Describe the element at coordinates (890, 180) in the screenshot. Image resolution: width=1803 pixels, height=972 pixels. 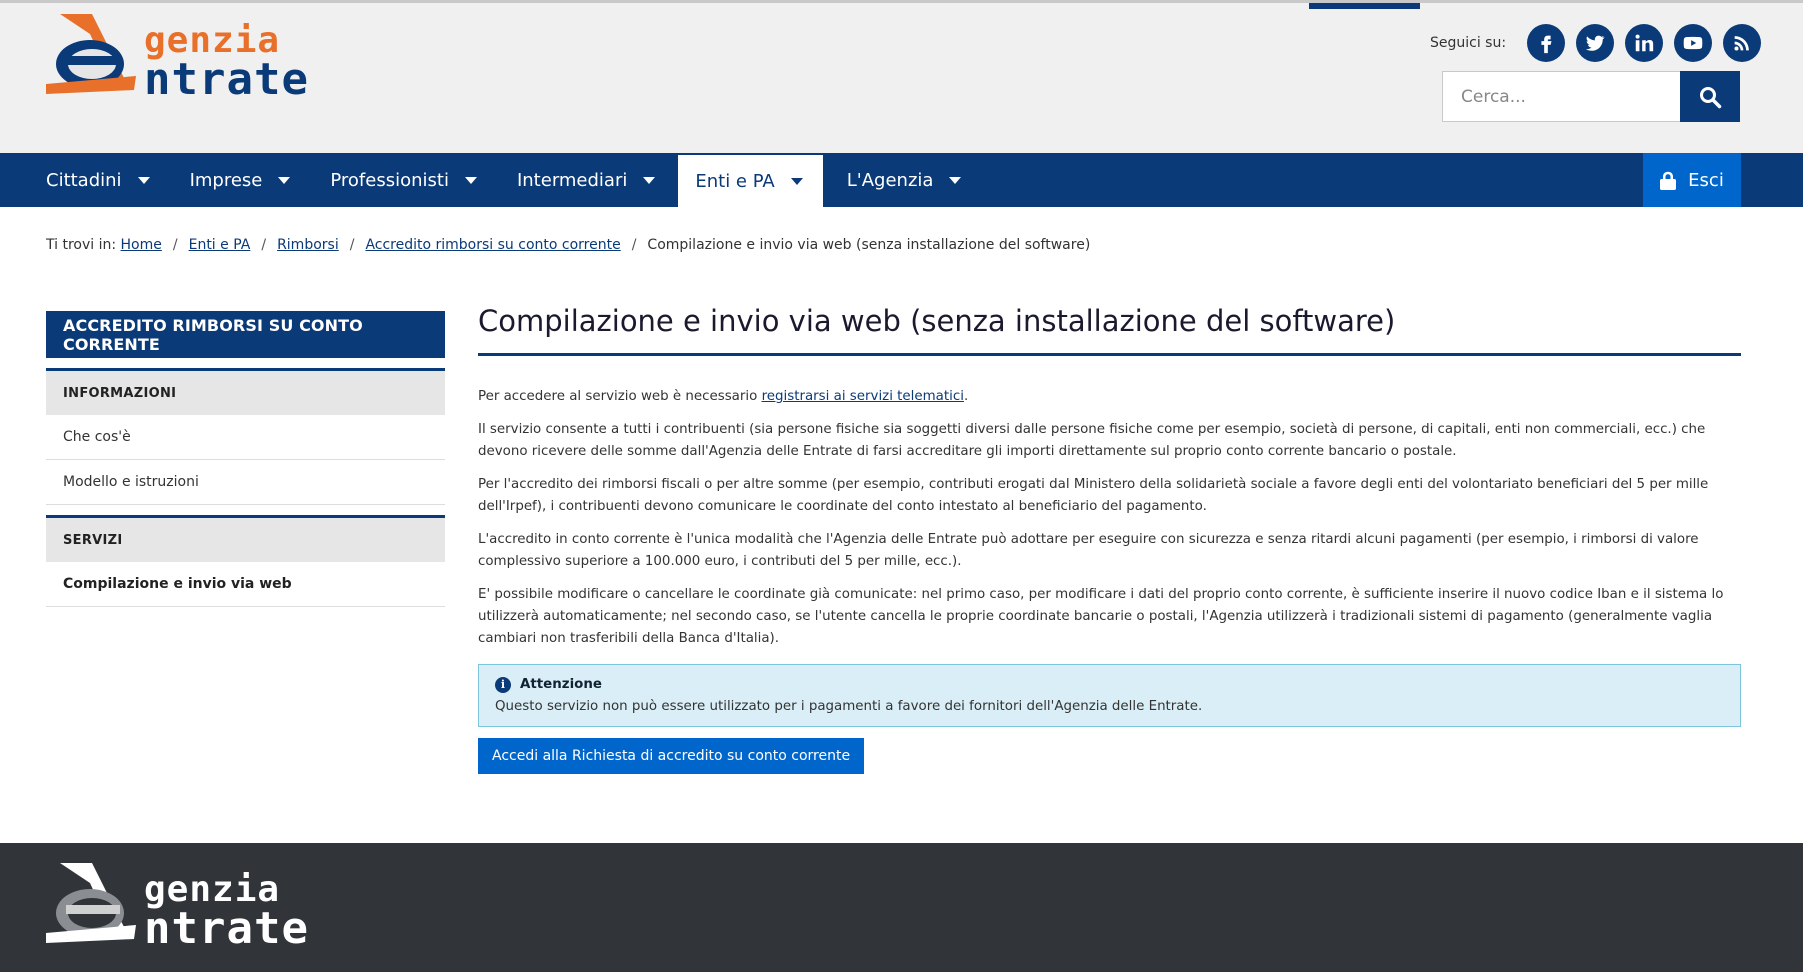
I see `nav-label: L'Agenzia` at that location.